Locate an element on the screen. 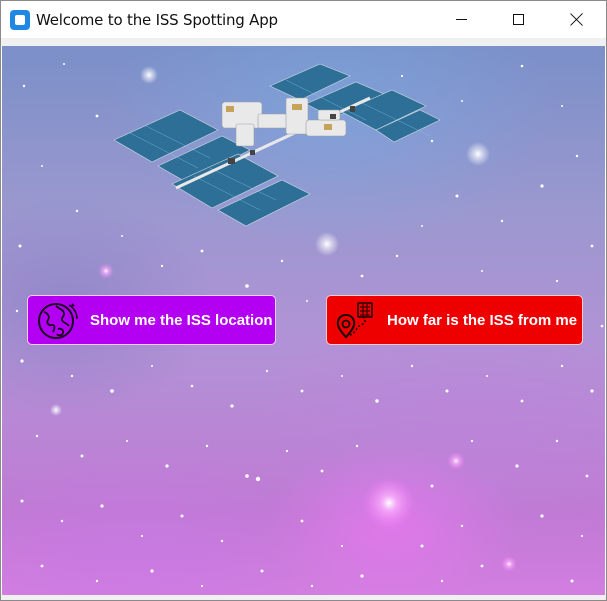 The height and width of the screenshot is (601, 607). window-bottom-edge is located at coordinates (303, 597).